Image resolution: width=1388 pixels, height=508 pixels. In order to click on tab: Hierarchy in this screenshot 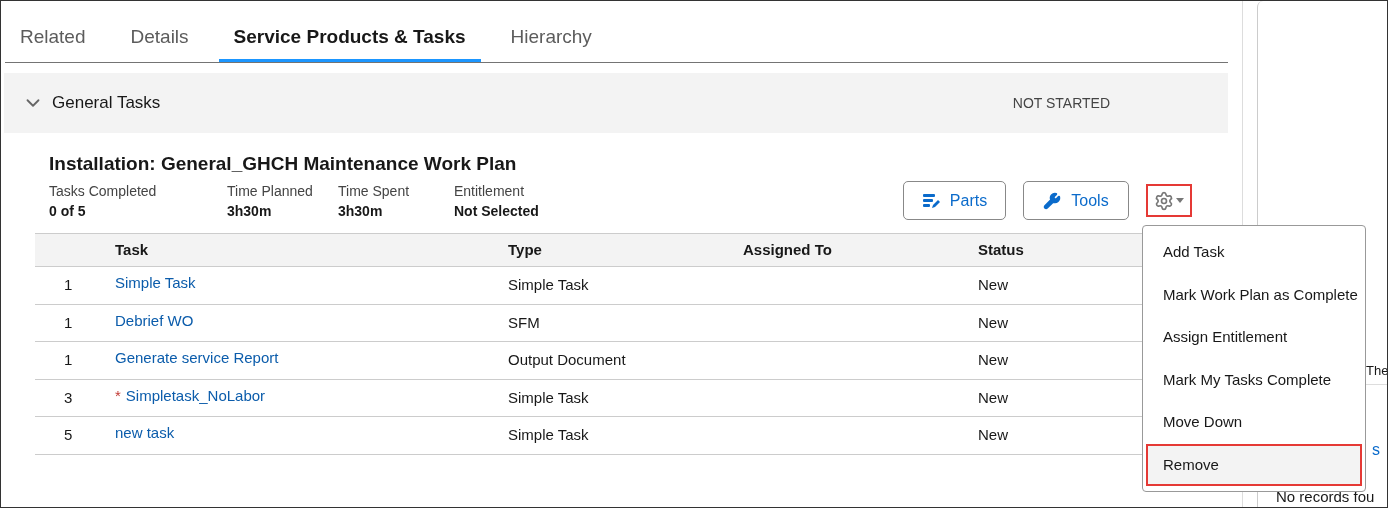, I will do `click(551, 38)`.